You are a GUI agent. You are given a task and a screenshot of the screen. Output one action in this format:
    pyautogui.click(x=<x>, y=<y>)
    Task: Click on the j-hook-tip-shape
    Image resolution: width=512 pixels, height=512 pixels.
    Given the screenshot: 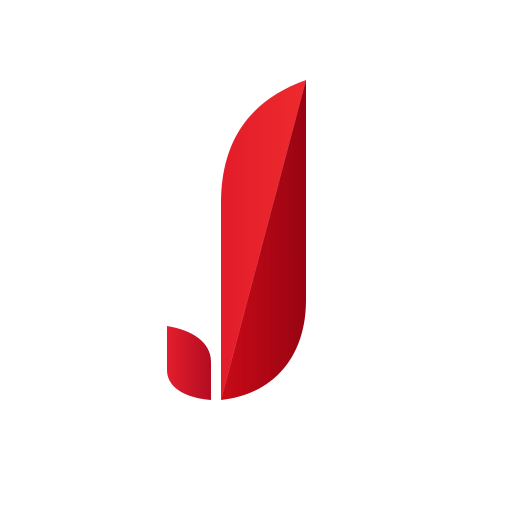 What is the action you would take?
    pyautogui.click(x=189, y=363)
    